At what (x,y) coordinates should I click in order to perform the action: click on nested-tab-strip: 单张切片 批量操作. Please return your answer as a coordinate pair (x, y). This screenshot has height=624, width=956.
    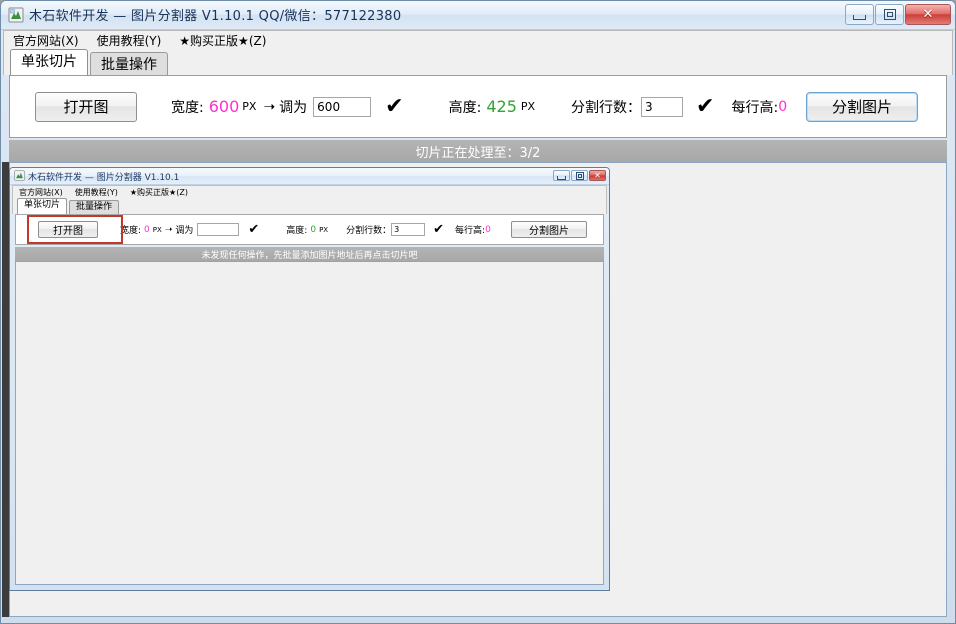
    Looking at the image, I should click on (309, 206).